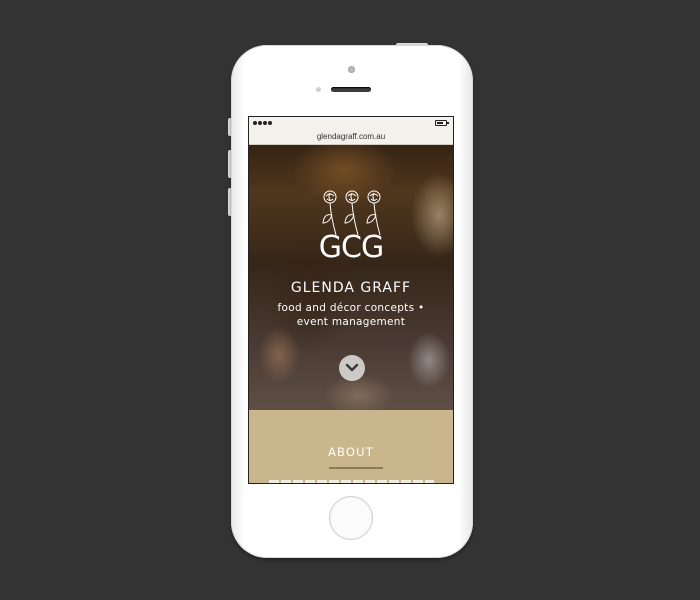 Image resolution: width=700 pixels, height=600 pixels. What do you see at coordinates (351, 123) in the screenshot?
I see `status-bar` at bounding box center [351, 123].